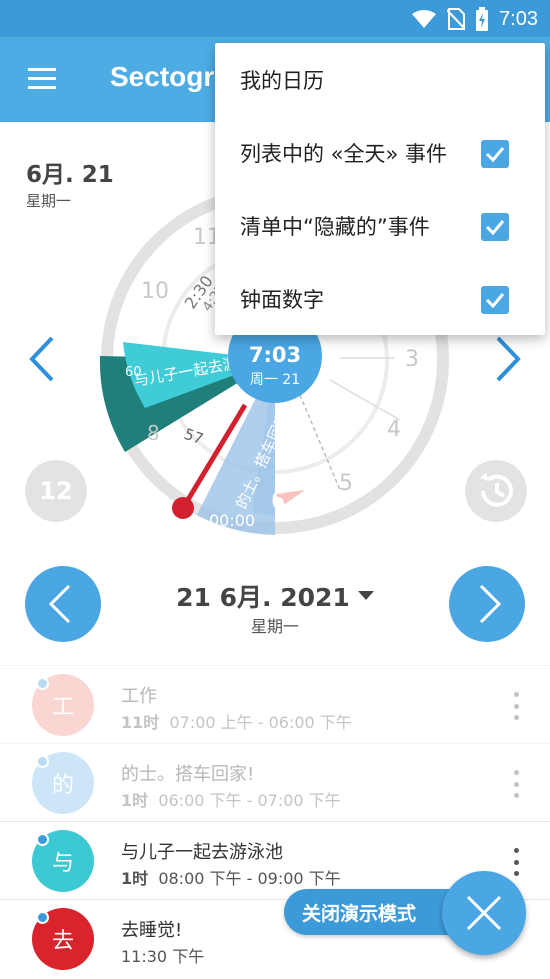  What do you see at coordinates (275, 355) in the screenshot?
I see `center-time: 7:03` at bounding box center [275, 355].